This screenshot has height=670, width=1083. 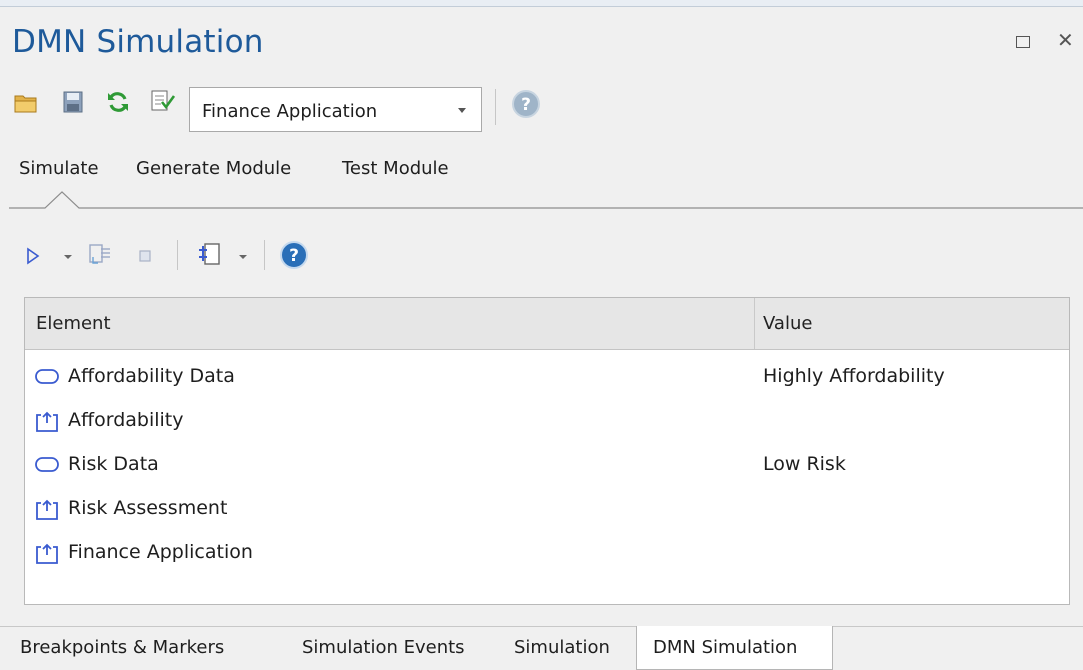 I want to click on element-name: Affordability, so click(x=126, y=420).